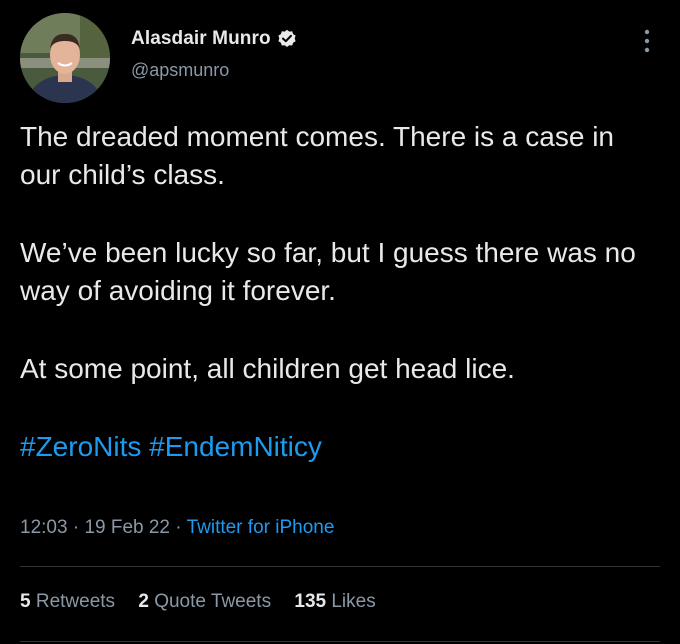  I want to click on tweet-time: 12:03, so click(44, 527).